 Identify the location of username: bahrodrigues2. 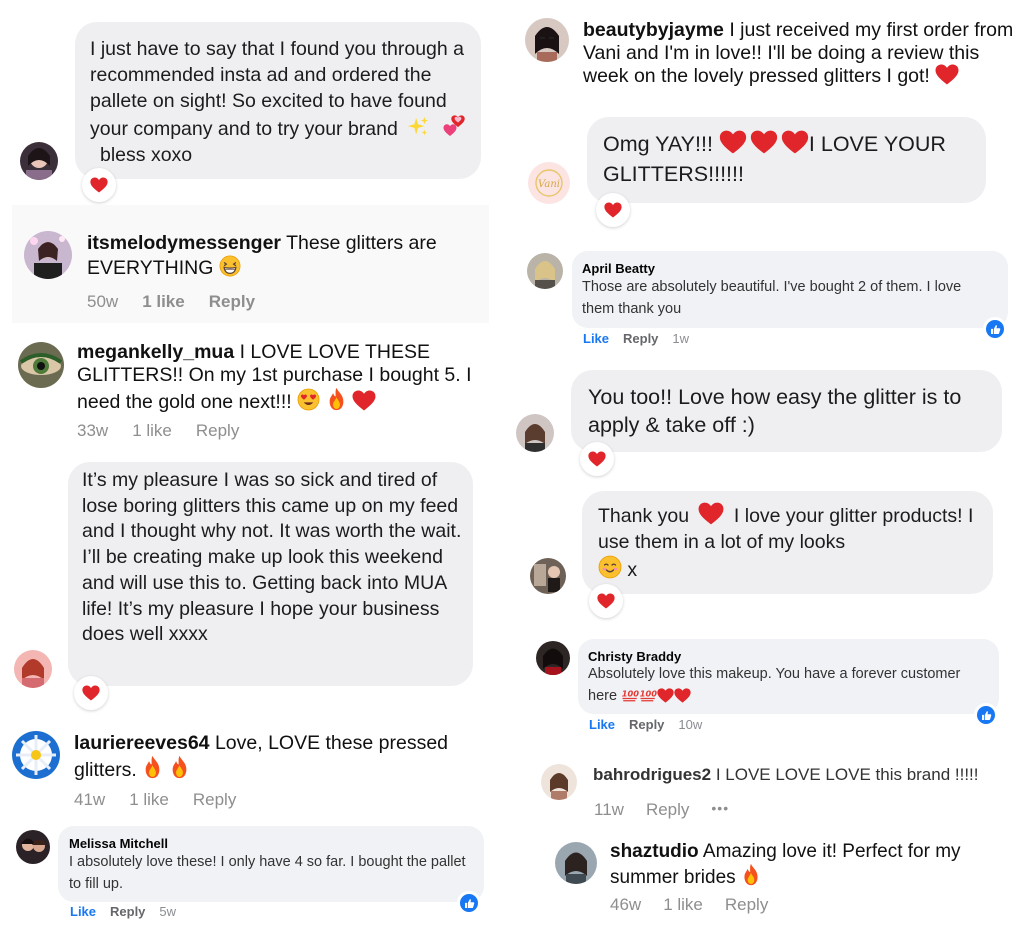
(652, 774).